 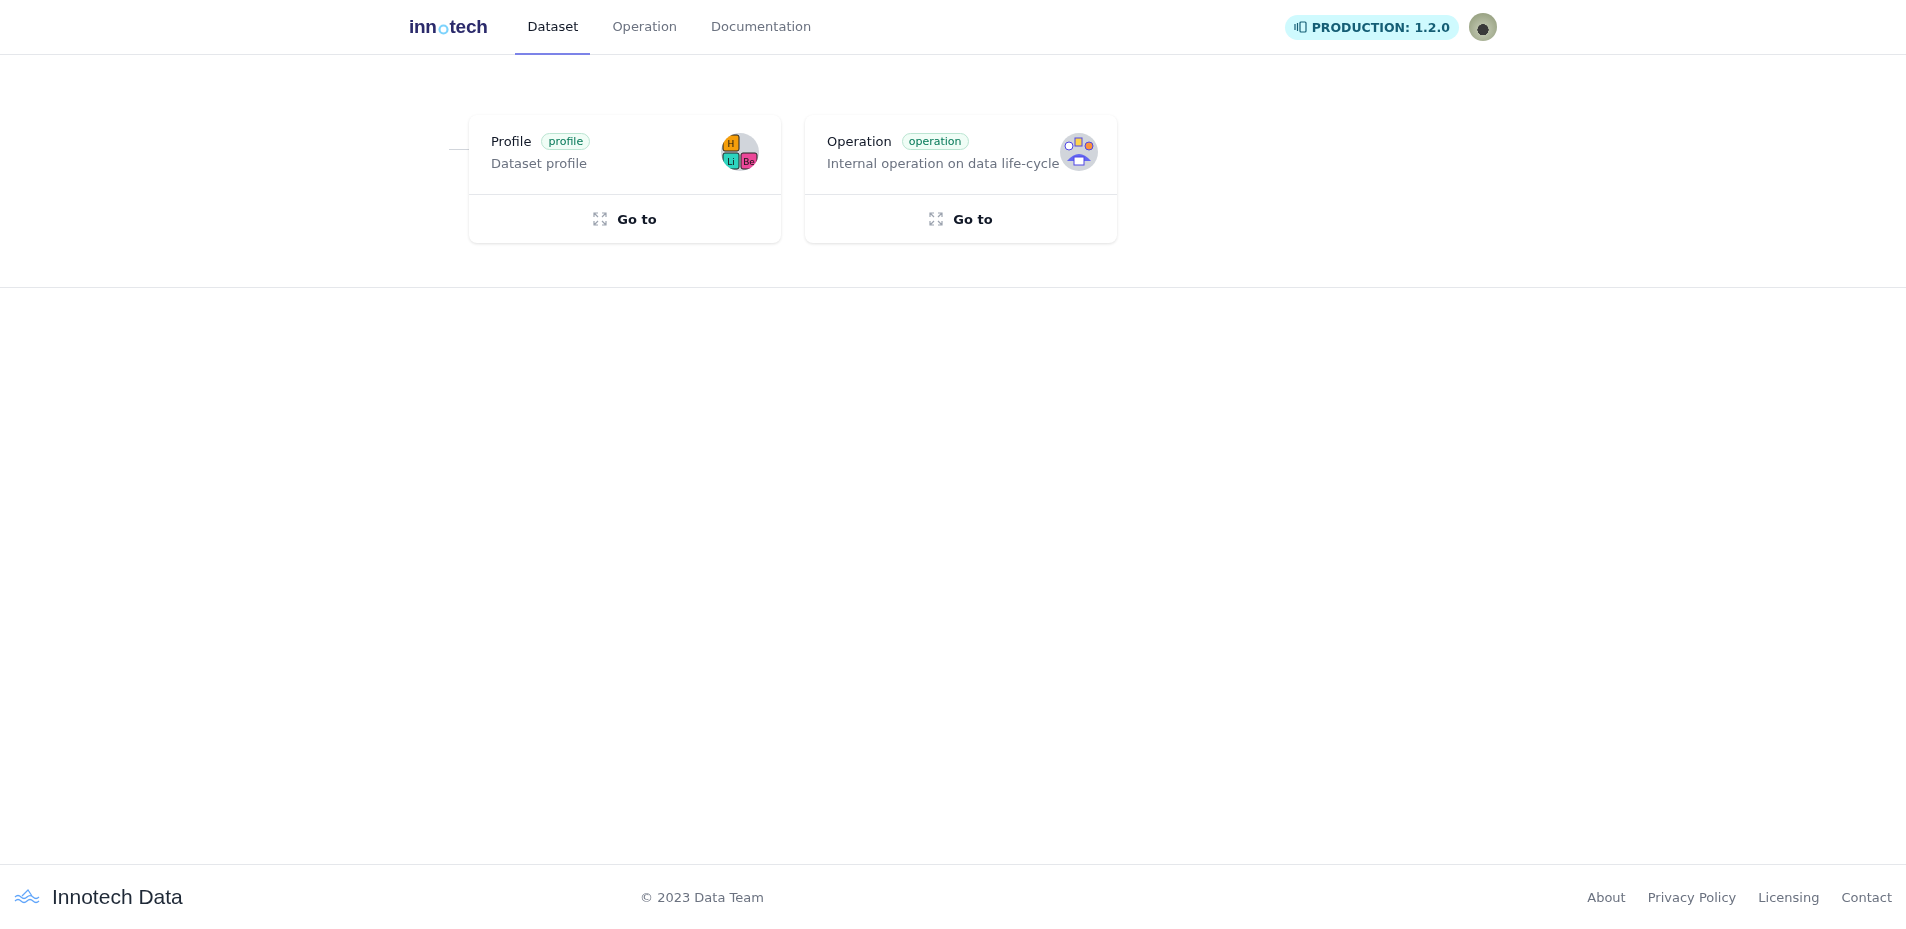 I want to click on innotech-logo: inn tech, so click(x=448, y=27).